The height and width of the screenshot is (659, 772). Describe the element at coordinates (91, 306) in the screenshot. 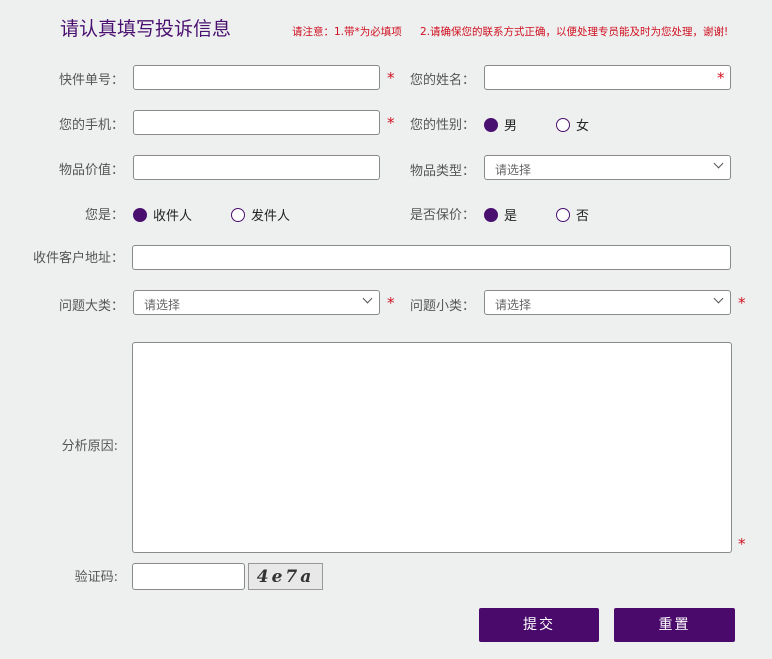

I see `issue-major-label: 问题大类：` at that location.